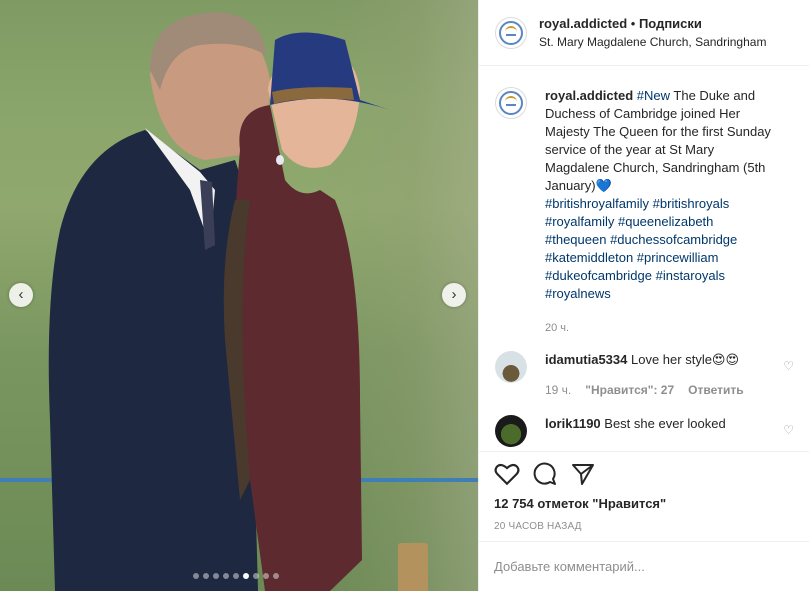  Describe the element at coordinates (573, 423) in the screenshot. I see `comment-username: lorik1190` at that location.